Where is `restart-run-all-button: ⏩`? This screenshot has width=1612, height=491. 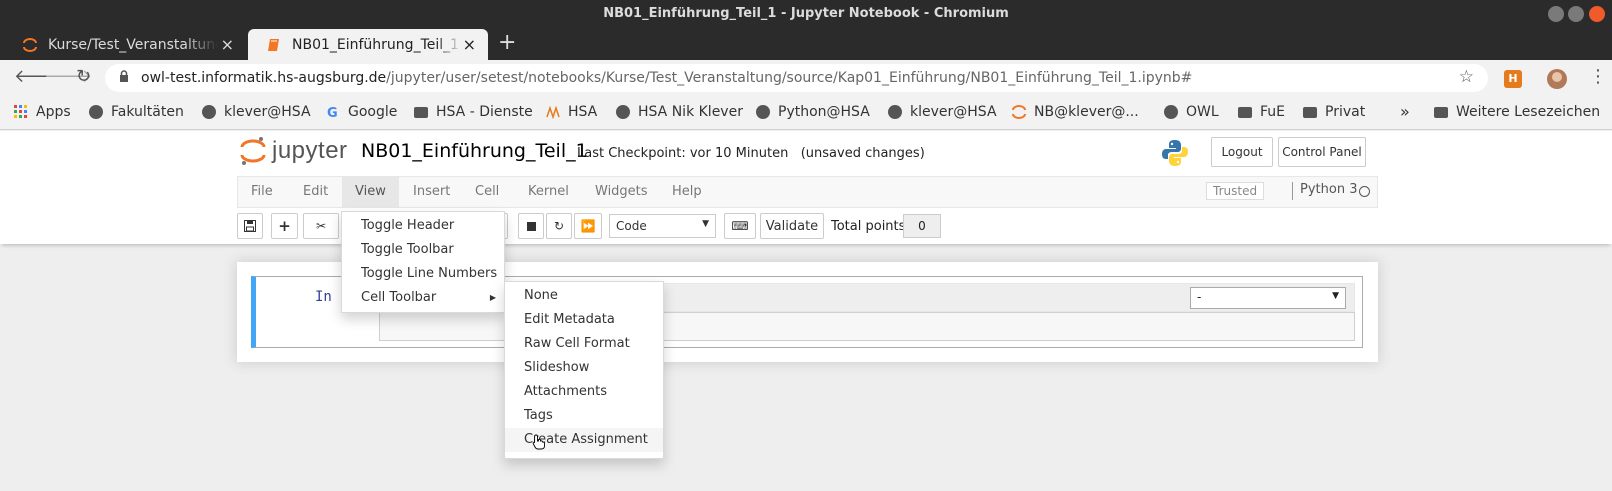
restart-run-all-button: ⏩ is located at coordinates (588, 226).